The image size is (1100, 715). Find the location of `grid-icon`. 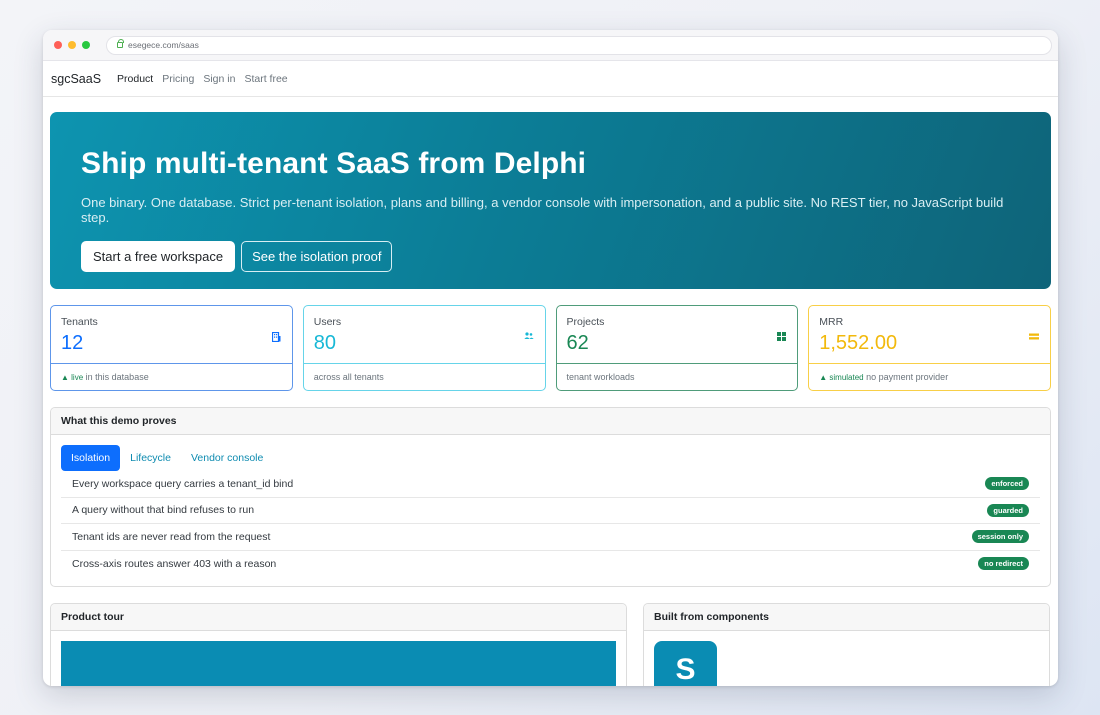

grid-icon is located at coordinates (782, 338).